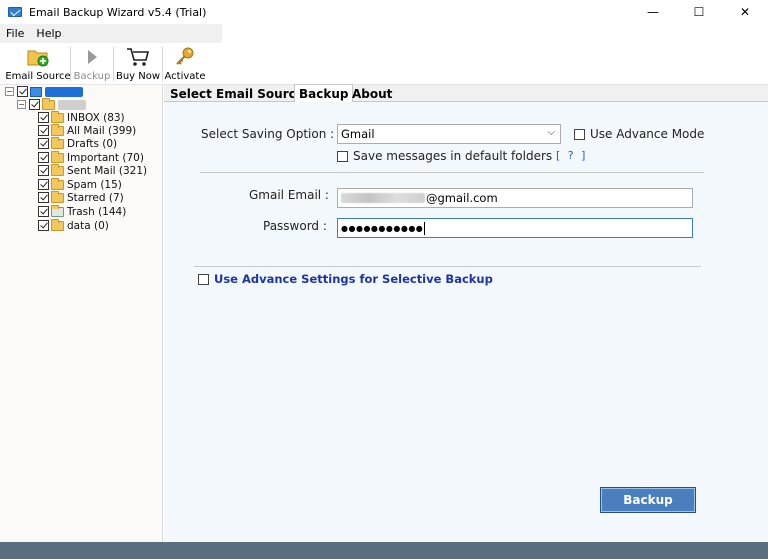 The height and width of the screenshot is (559, 768). Describe the element at coordinates (92, 57) in the screenshot. I see `play-icon` at that location.